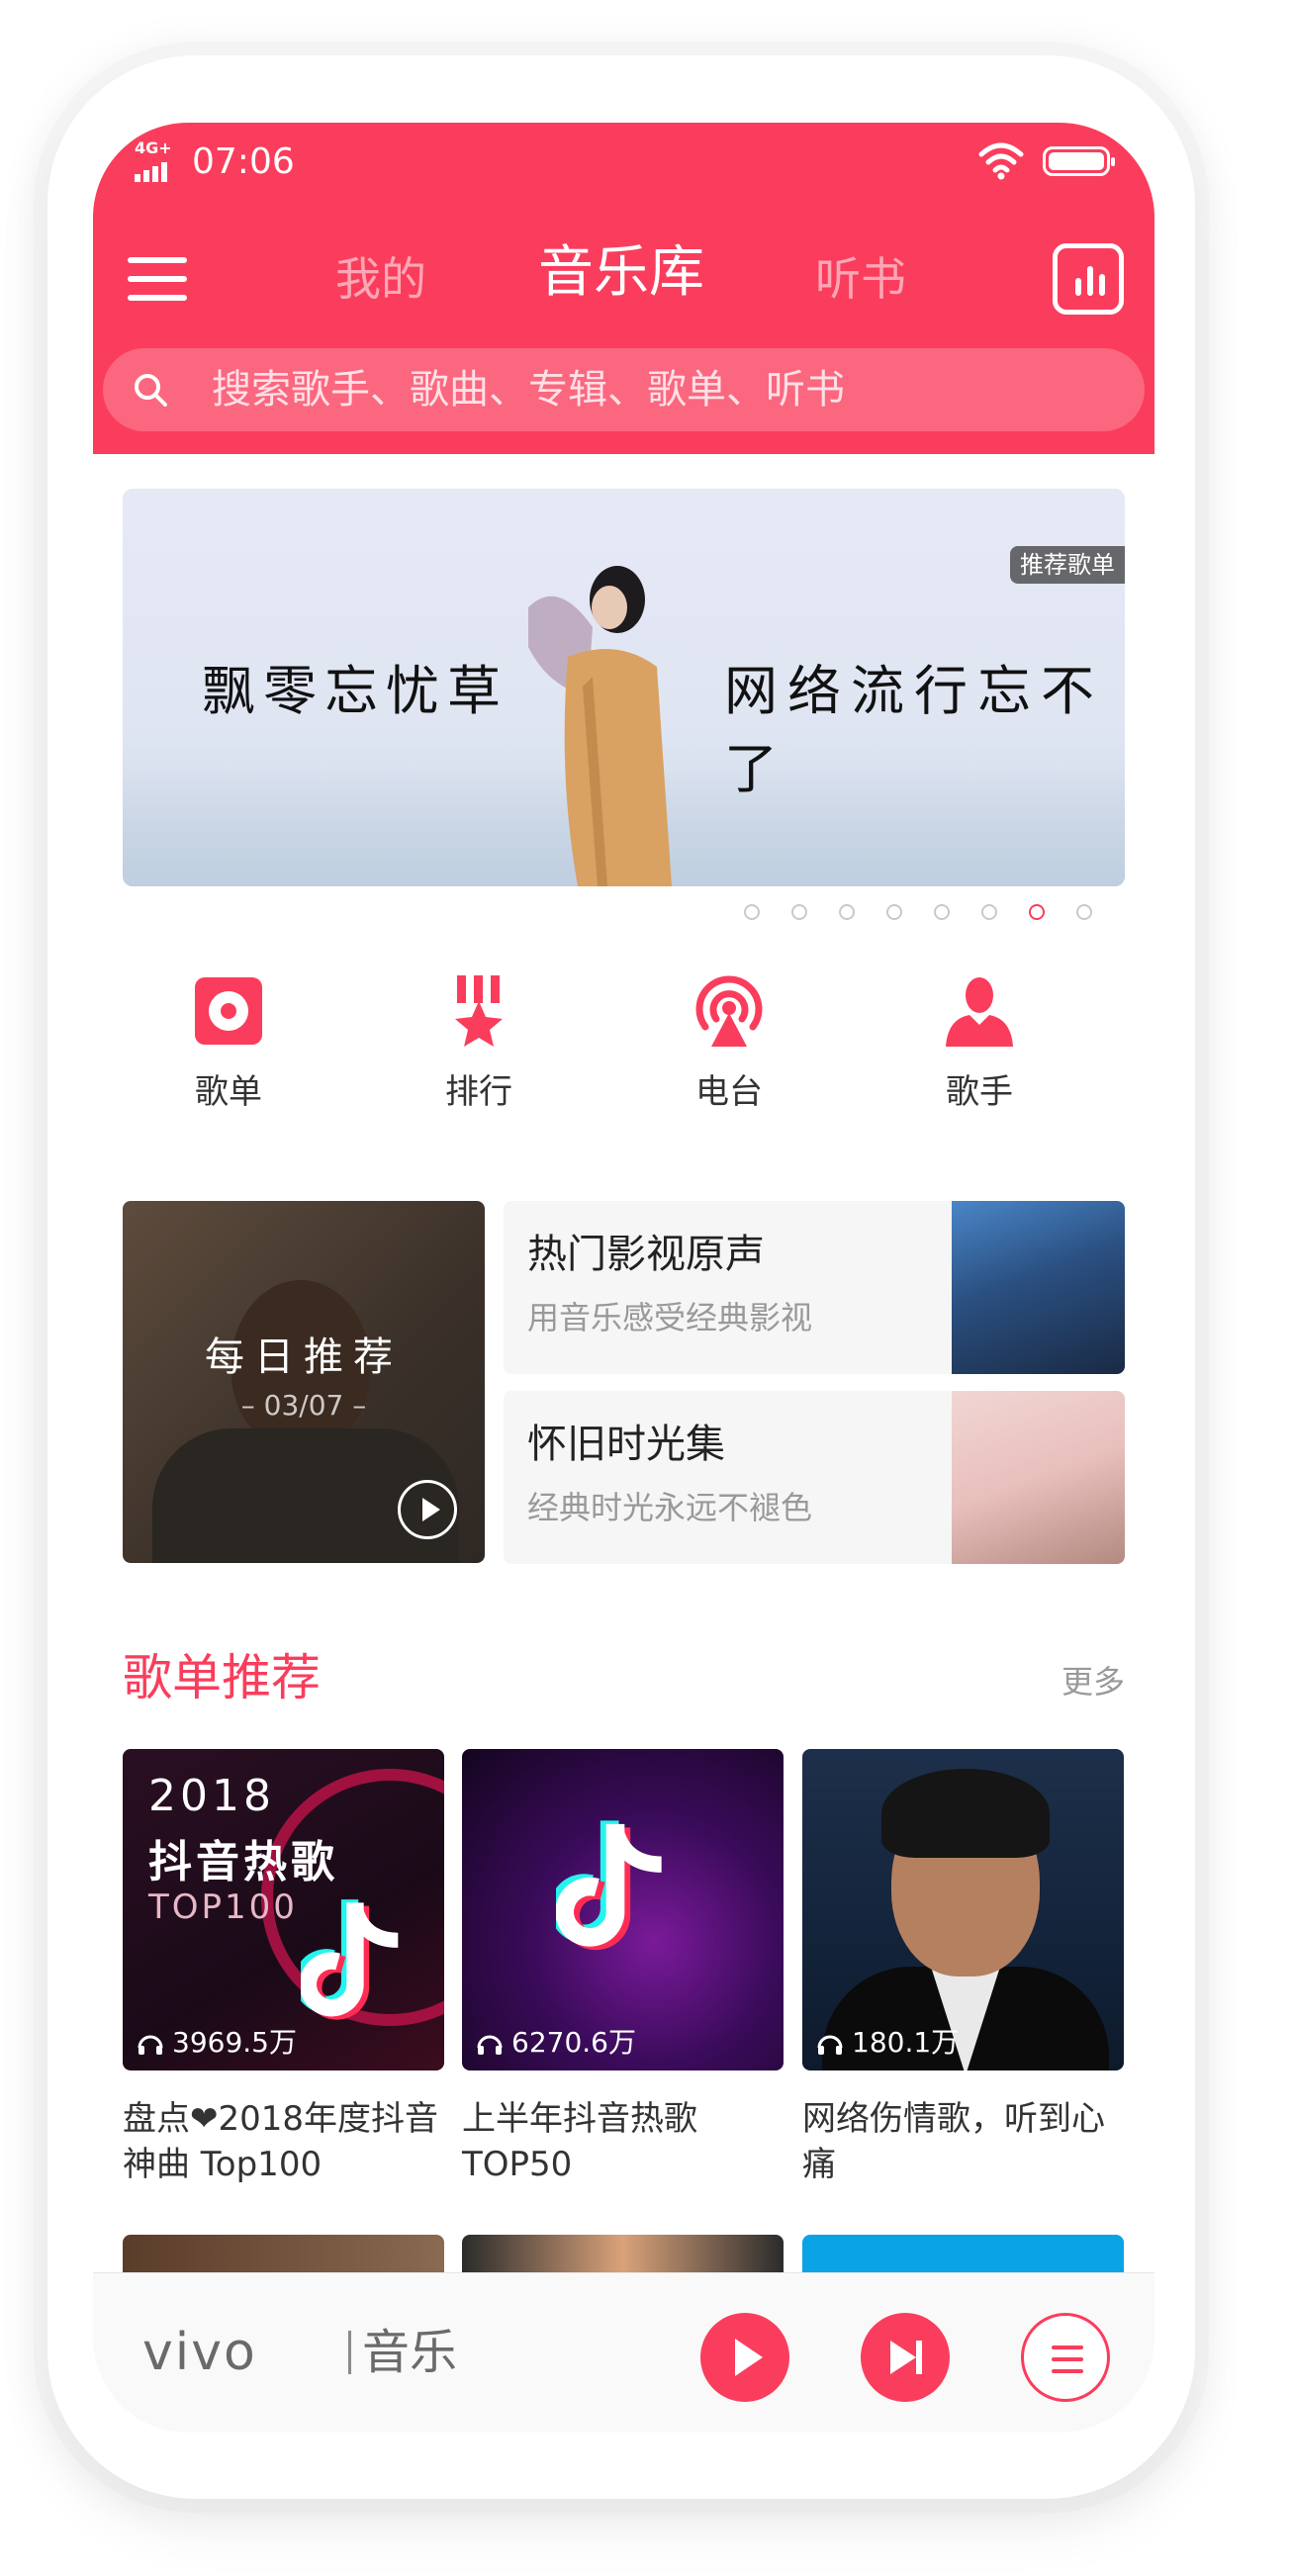 The height and width of the screenshot is (2576, 1292). I want to click on quick-entry-label: 电台, so click(729, 1092).